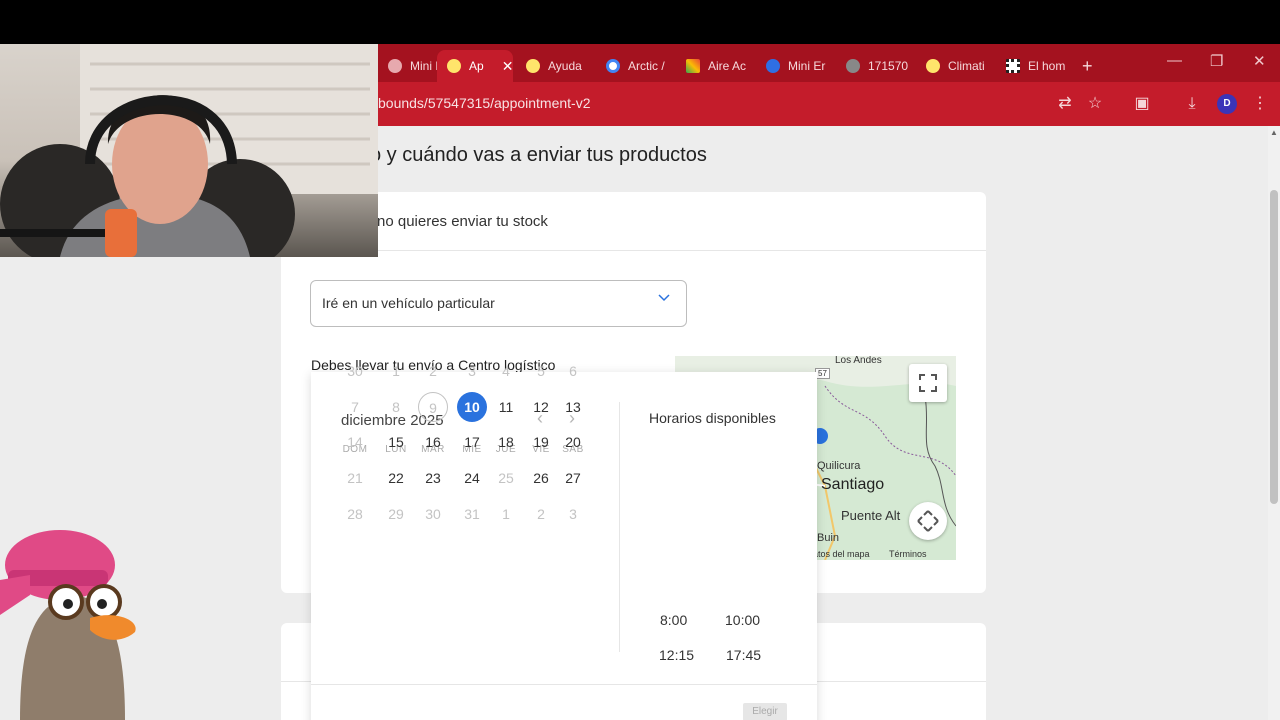 The height and width of the screenshot is (720, 1280). I want to click on minimize-icon: —, so click(1174, 60).